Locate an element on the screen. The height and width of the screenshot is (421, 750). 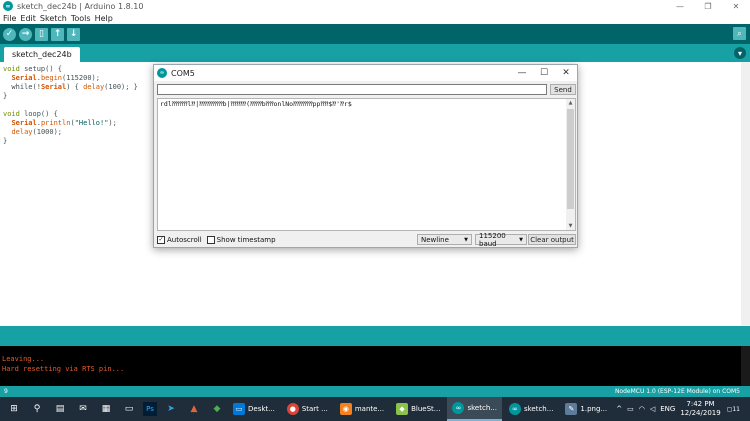
timestamp-checkbox is located at coordinates (210, 239).